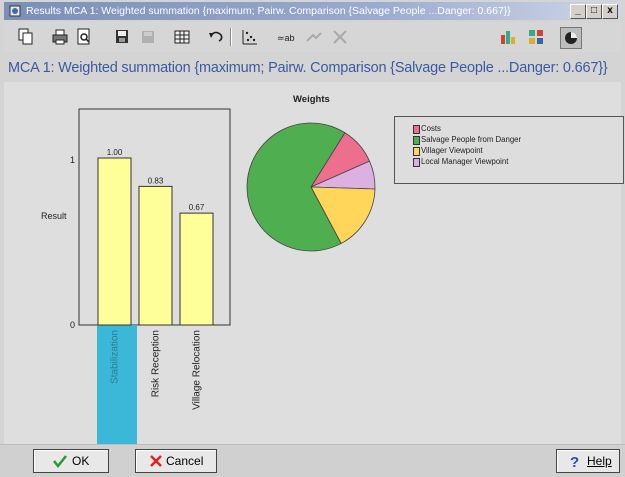 Image resolution: width=625 pixels, height=477 pixels. Describe the element at coordinates (471, 139) in the screenshot. I see `legend-label: Salvage People from Danger` at that location.